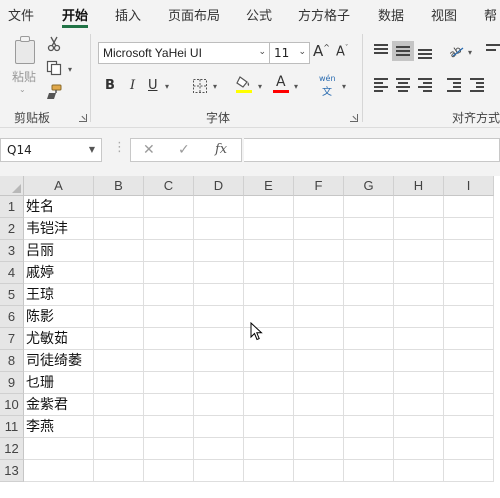 This screenshot has width=500, height=498. I want to click on cell-f6, so click(319, 317).